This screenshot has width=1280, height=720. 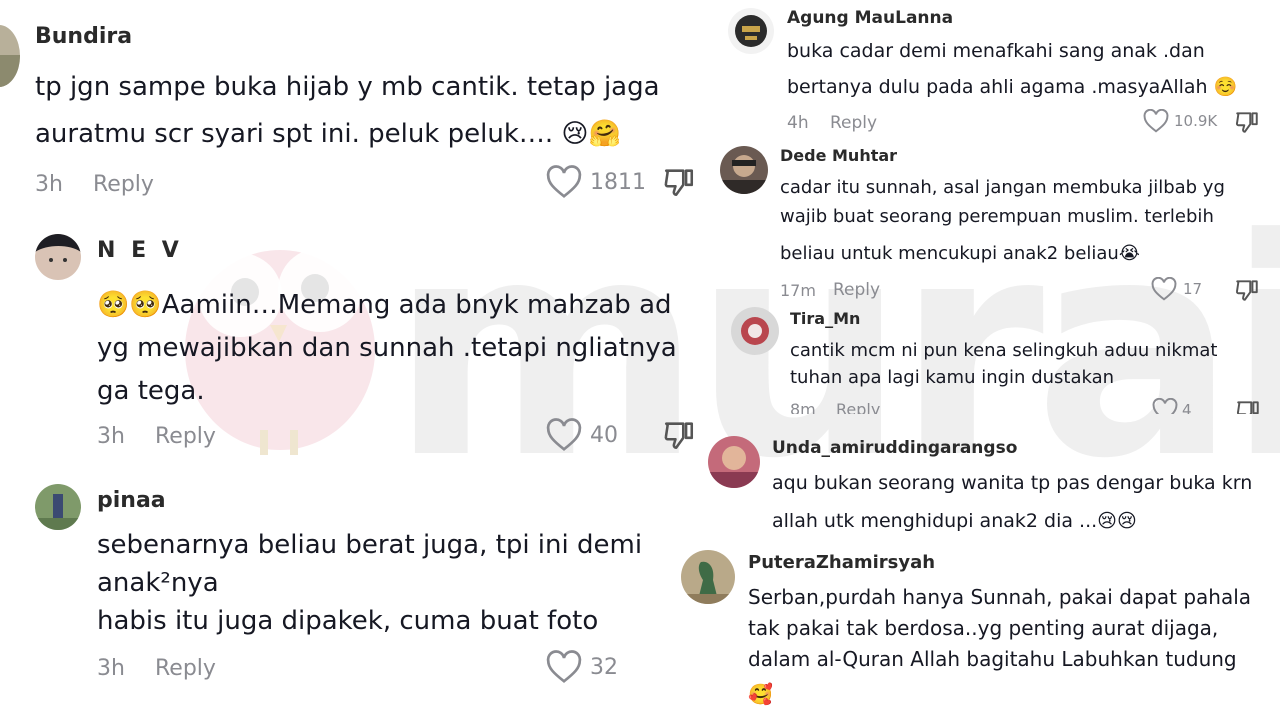 What do you see at coordinates (384, 305) in the screenshot?
I see `comment-line: 🥺🥺Aamiin…Memang ada bnyk mahzab ad` at bounding box center [384, 305].